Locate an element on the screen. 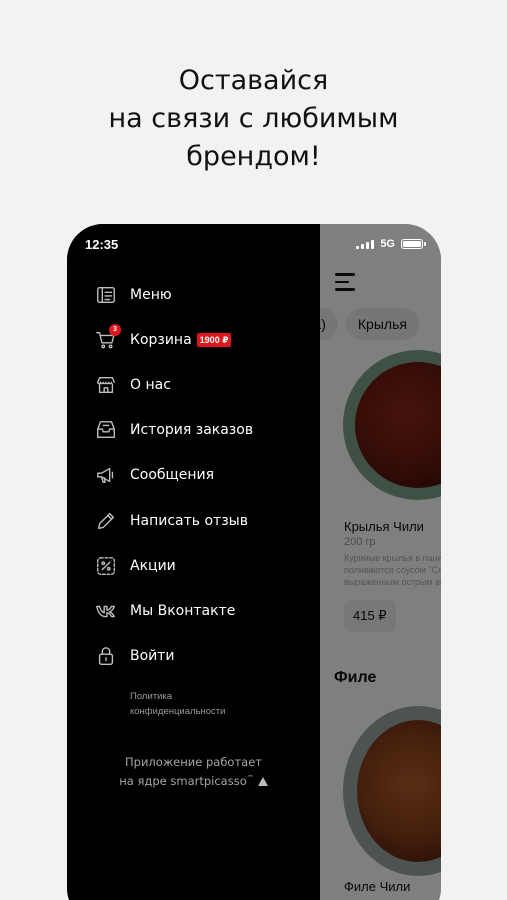 This screenshot has width=507, height=900. headline-line-1: Оставайся is located at coordinates (253, 80).